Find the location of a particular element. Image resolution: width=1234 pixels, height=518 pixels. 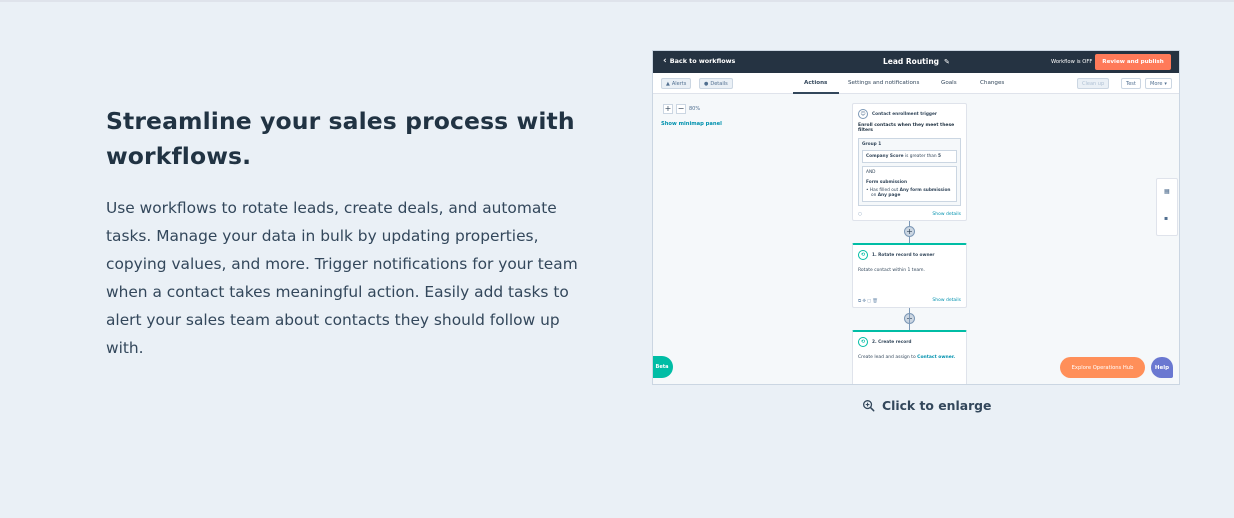

click-to-enlarge-button: Click to enlarge is located at coordinates (926, 405).